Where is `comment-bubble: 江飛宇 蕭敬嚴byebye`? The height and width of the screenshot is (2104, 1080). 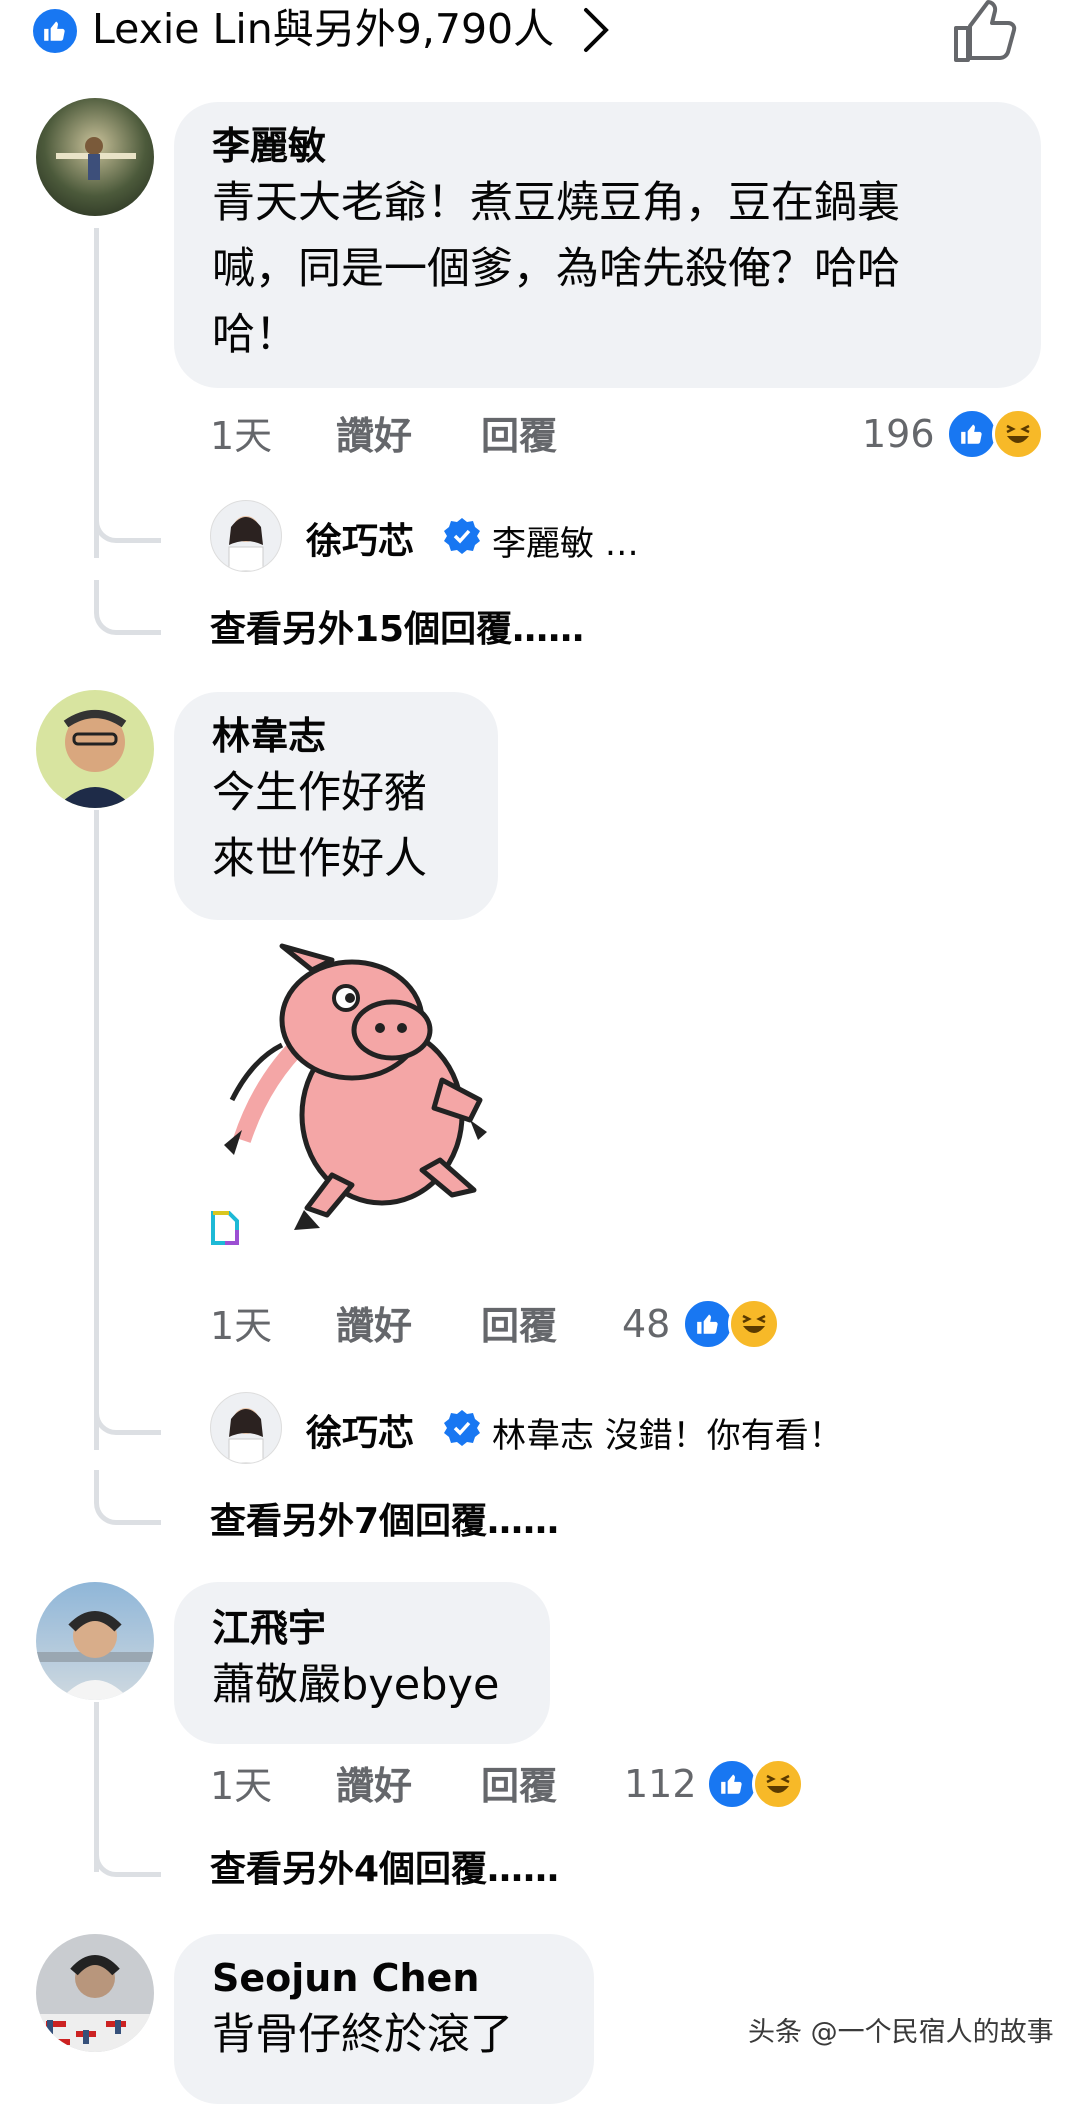
comment-bubble: 江飛宇 蕭敬嚴byebye is located at coordinates (362, 1663).